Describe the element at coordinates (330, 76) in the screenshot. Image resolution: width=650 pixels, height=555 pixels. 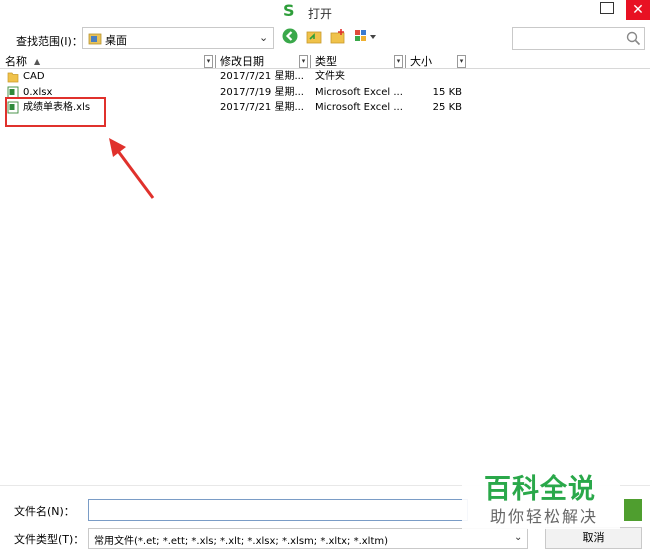
I see `file-type: 文件夹` at that location.